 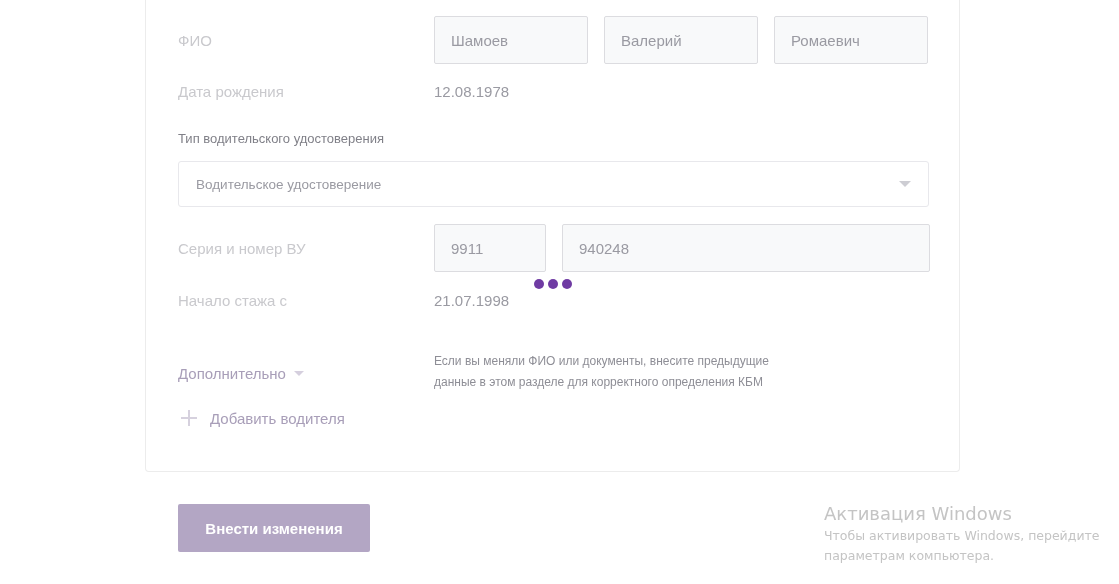 What do you see at coordinates (189, 418) in the screenshot?
I see `plus-icon` at bounding box center [189, 418].